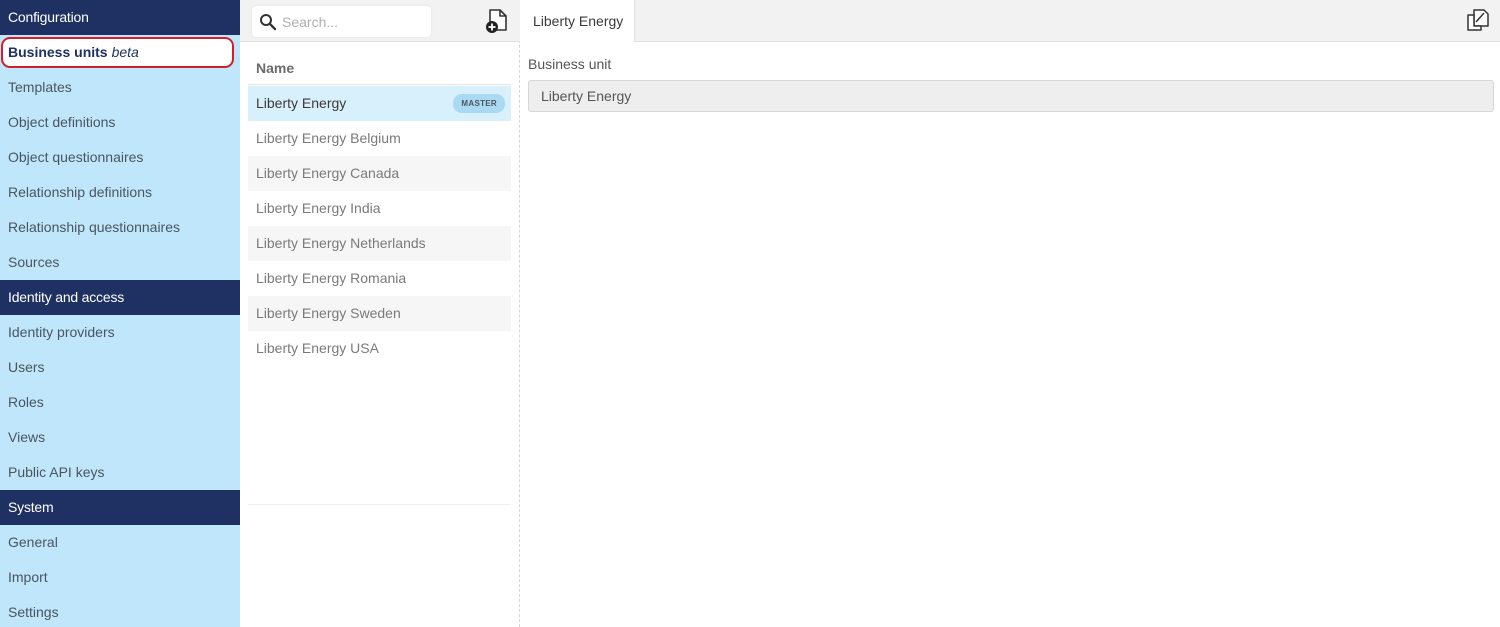 The image size is (1500, 627). Describe the element at coordinates (570, 64) in the screenshot. I see `business-unit-field-label: Business unit` at that location.